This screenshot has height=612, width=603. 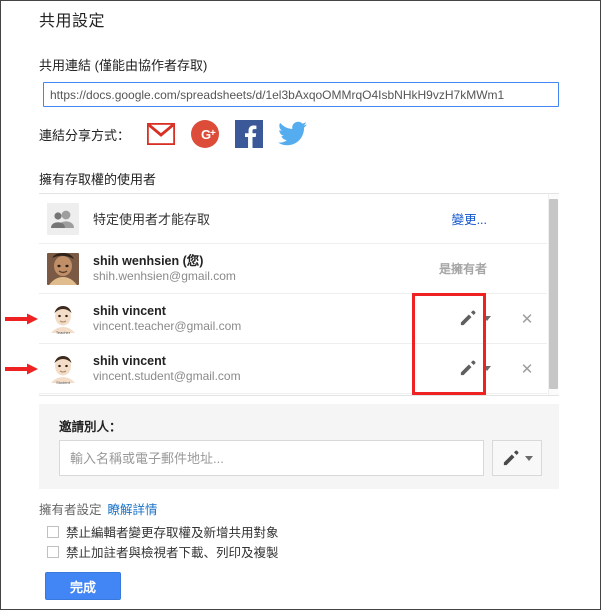 I want to click on user-list-scrollbar, so click(x=553, y=294).